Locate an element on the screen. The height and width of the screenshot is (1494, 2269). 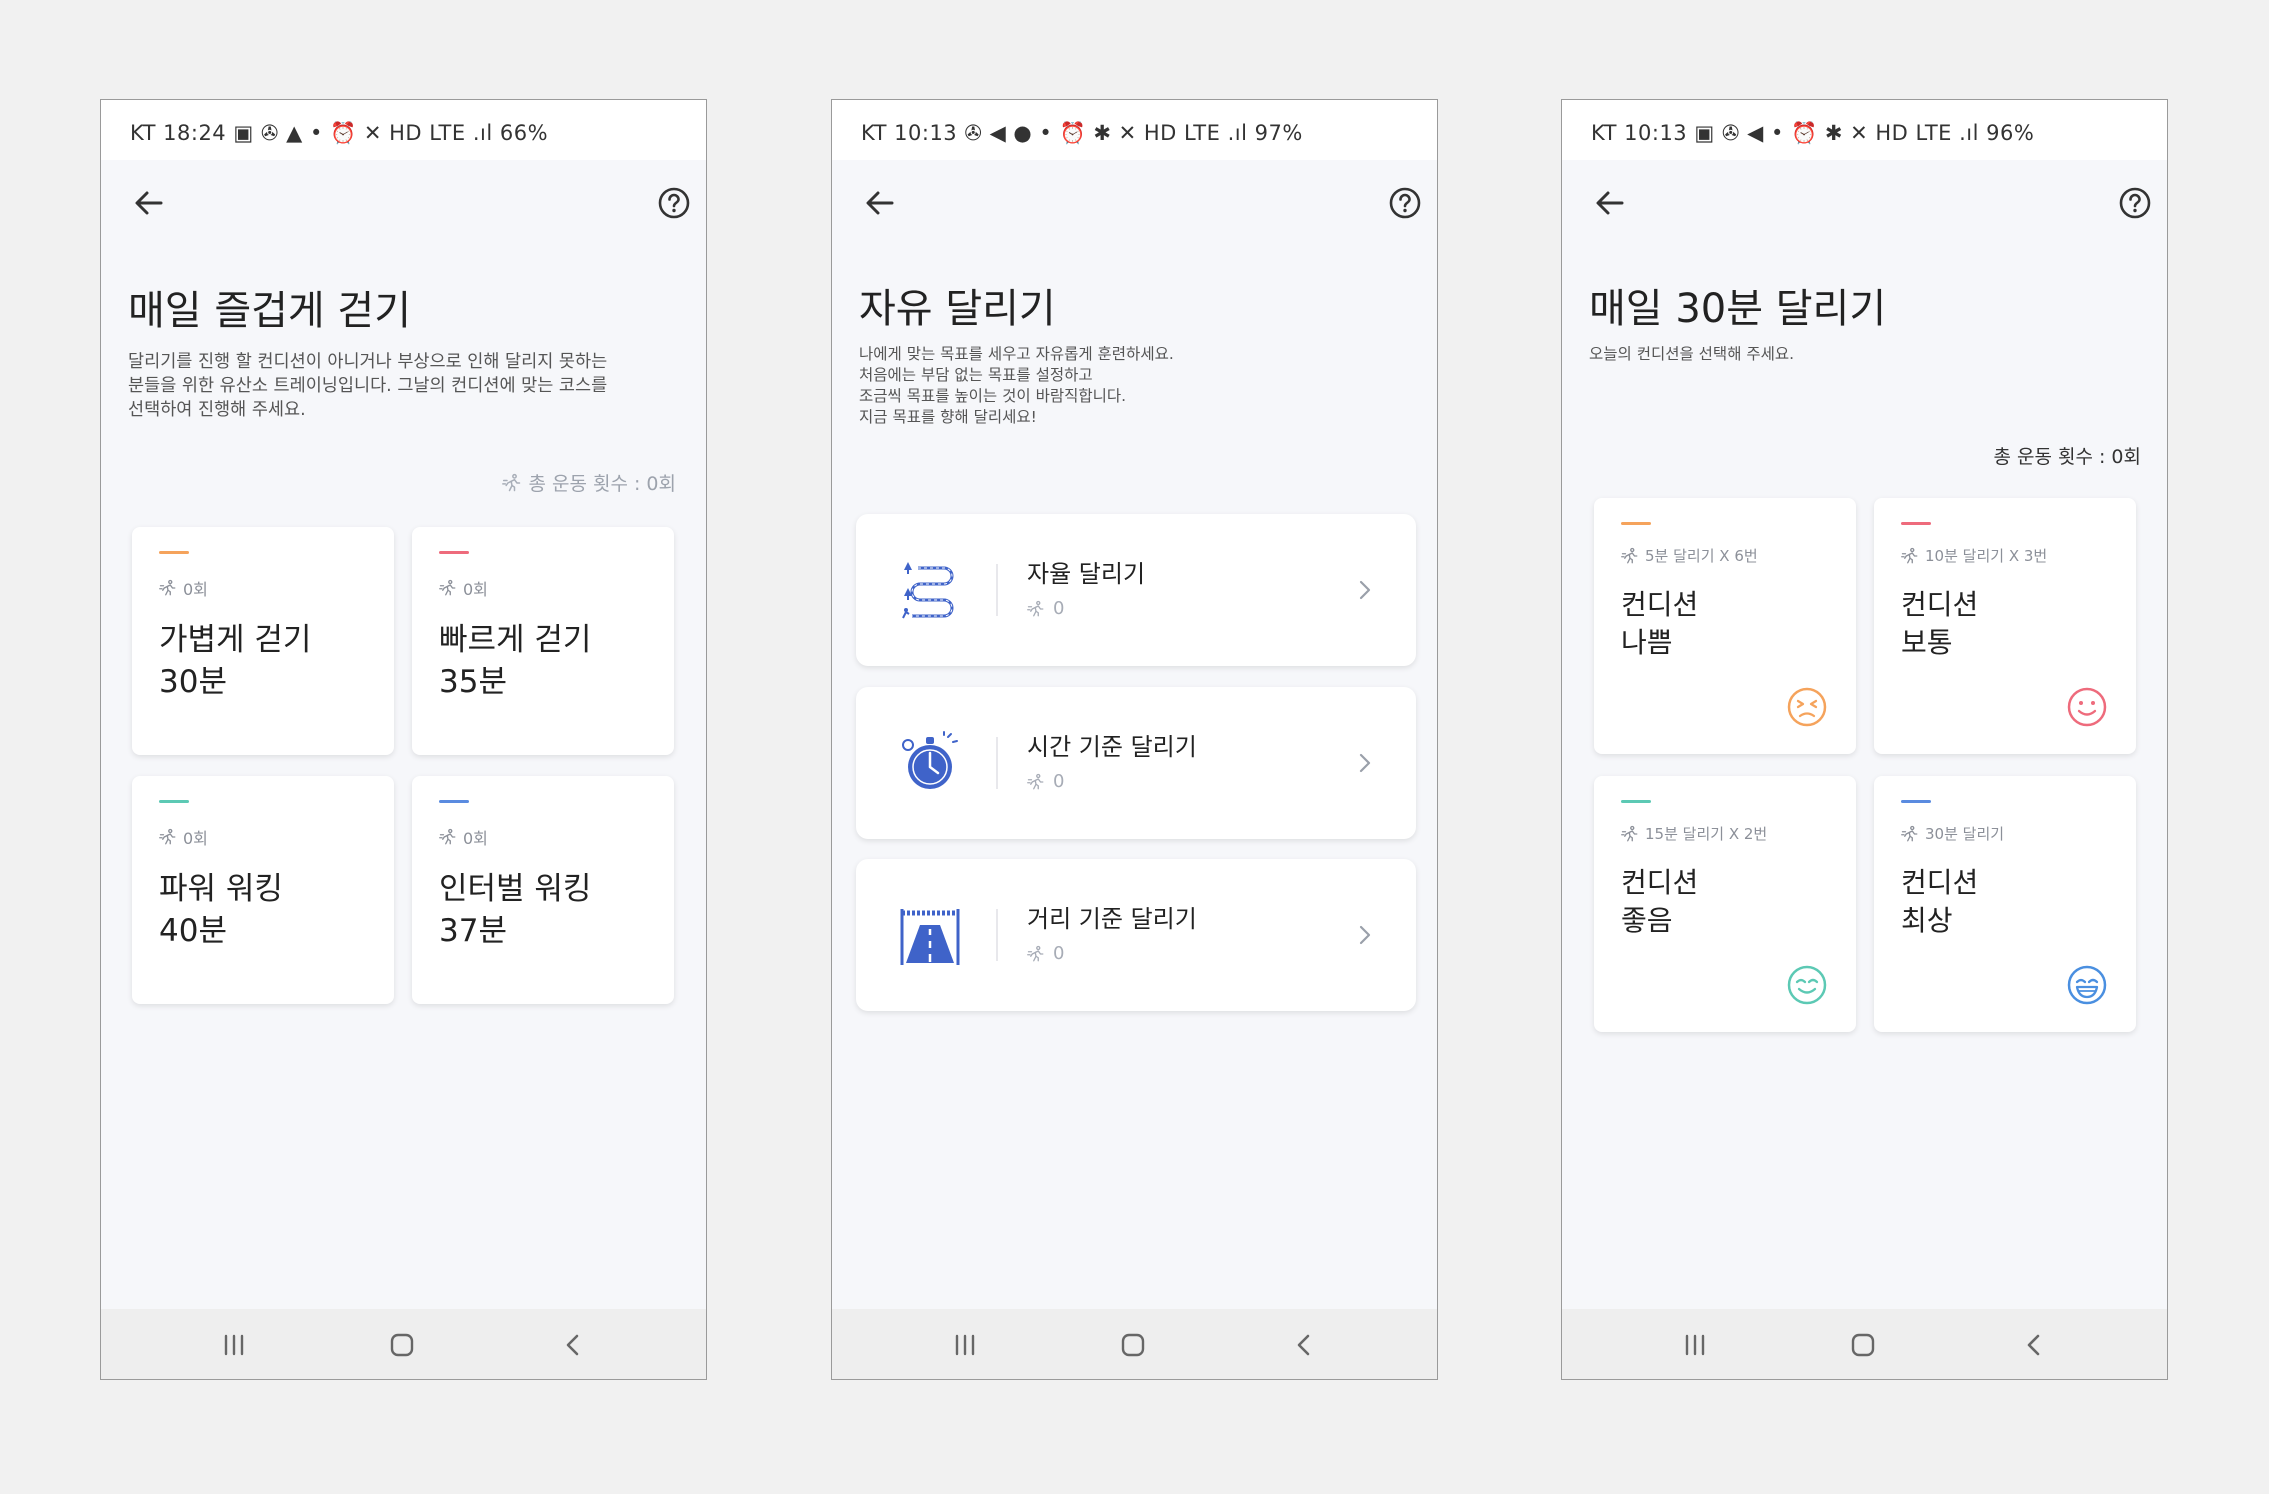
page-description: 오늘의 컨디션을 선택해 주세요. is located at coordinates (1692, 354).